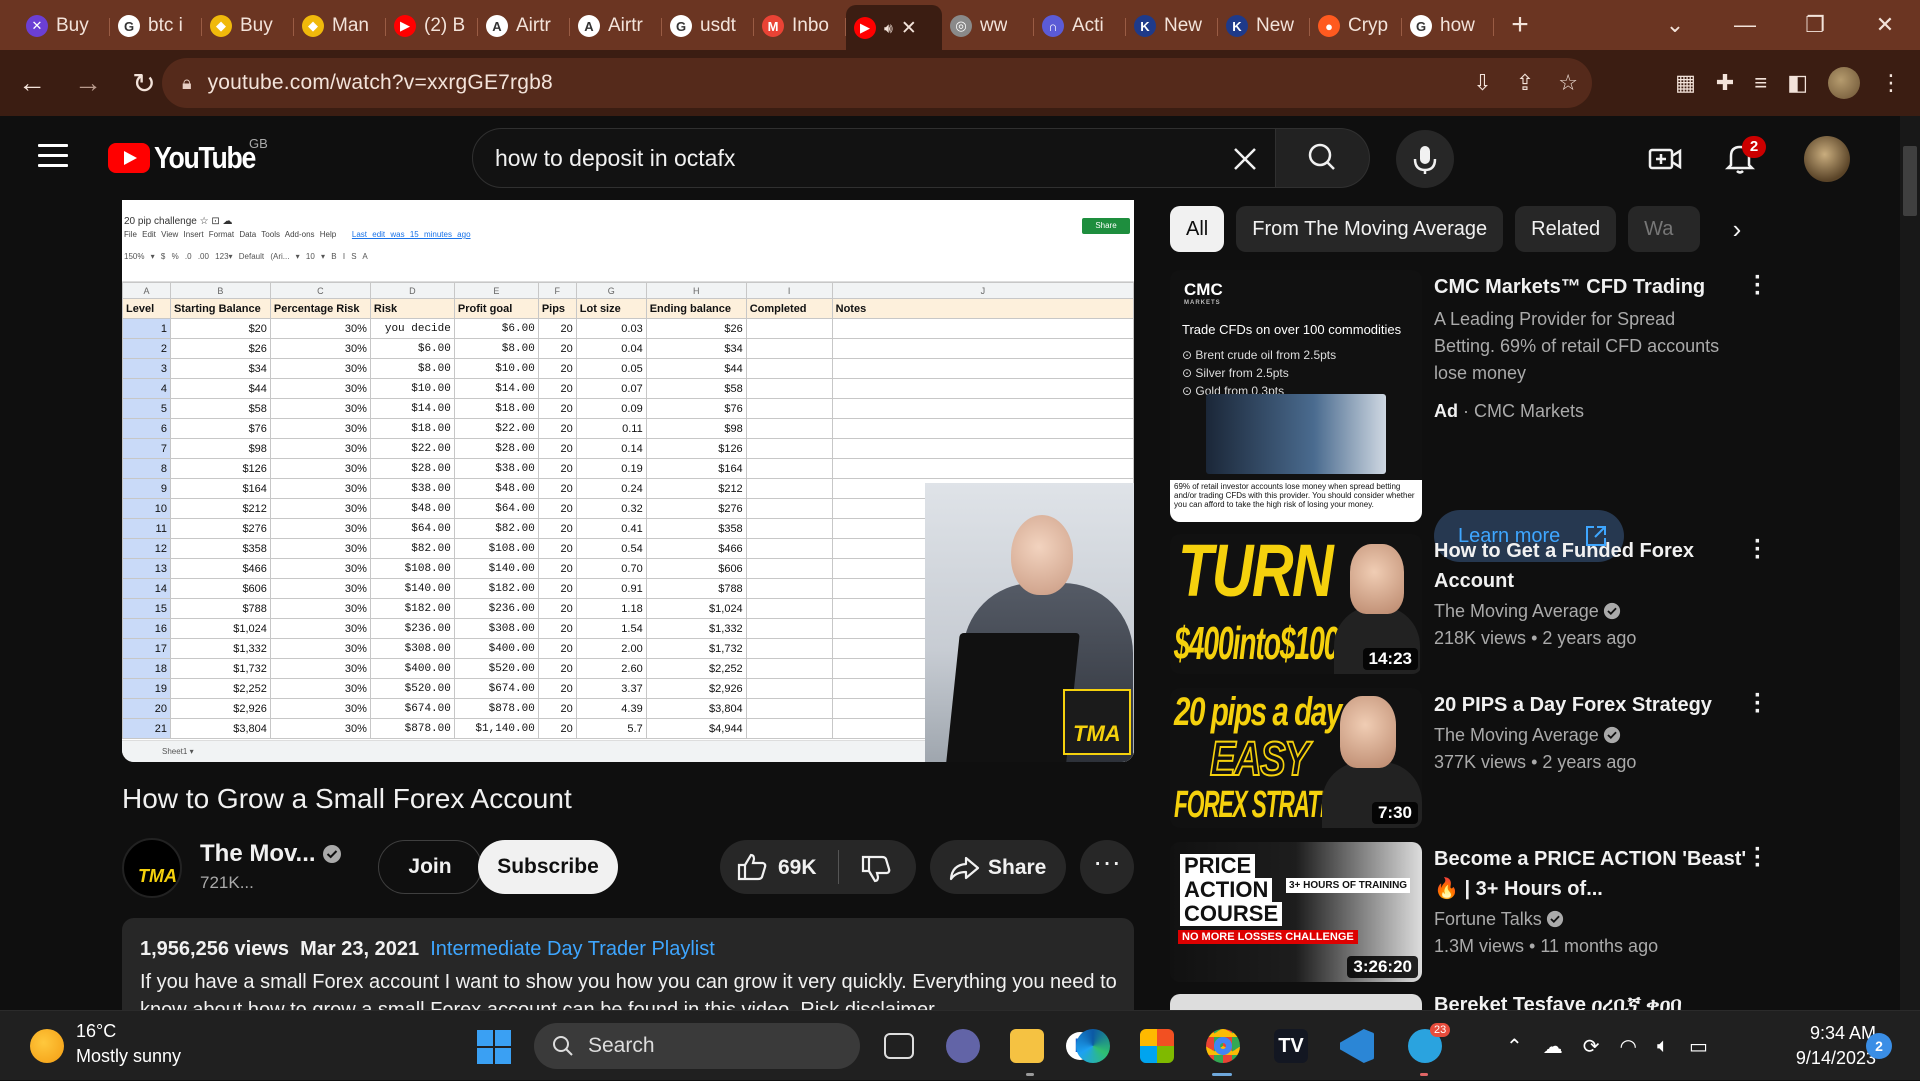  What do you see at coordinates (1157, 1046) in the screenshot?
I see `microsoft-store-icon` at bounding box center [1157, 1046].